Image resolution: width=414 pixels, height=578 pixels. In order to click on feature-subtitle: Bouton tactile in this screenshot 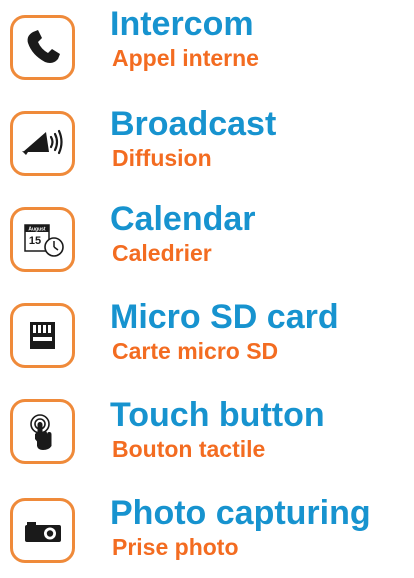, I will do `click(189, 449)`.